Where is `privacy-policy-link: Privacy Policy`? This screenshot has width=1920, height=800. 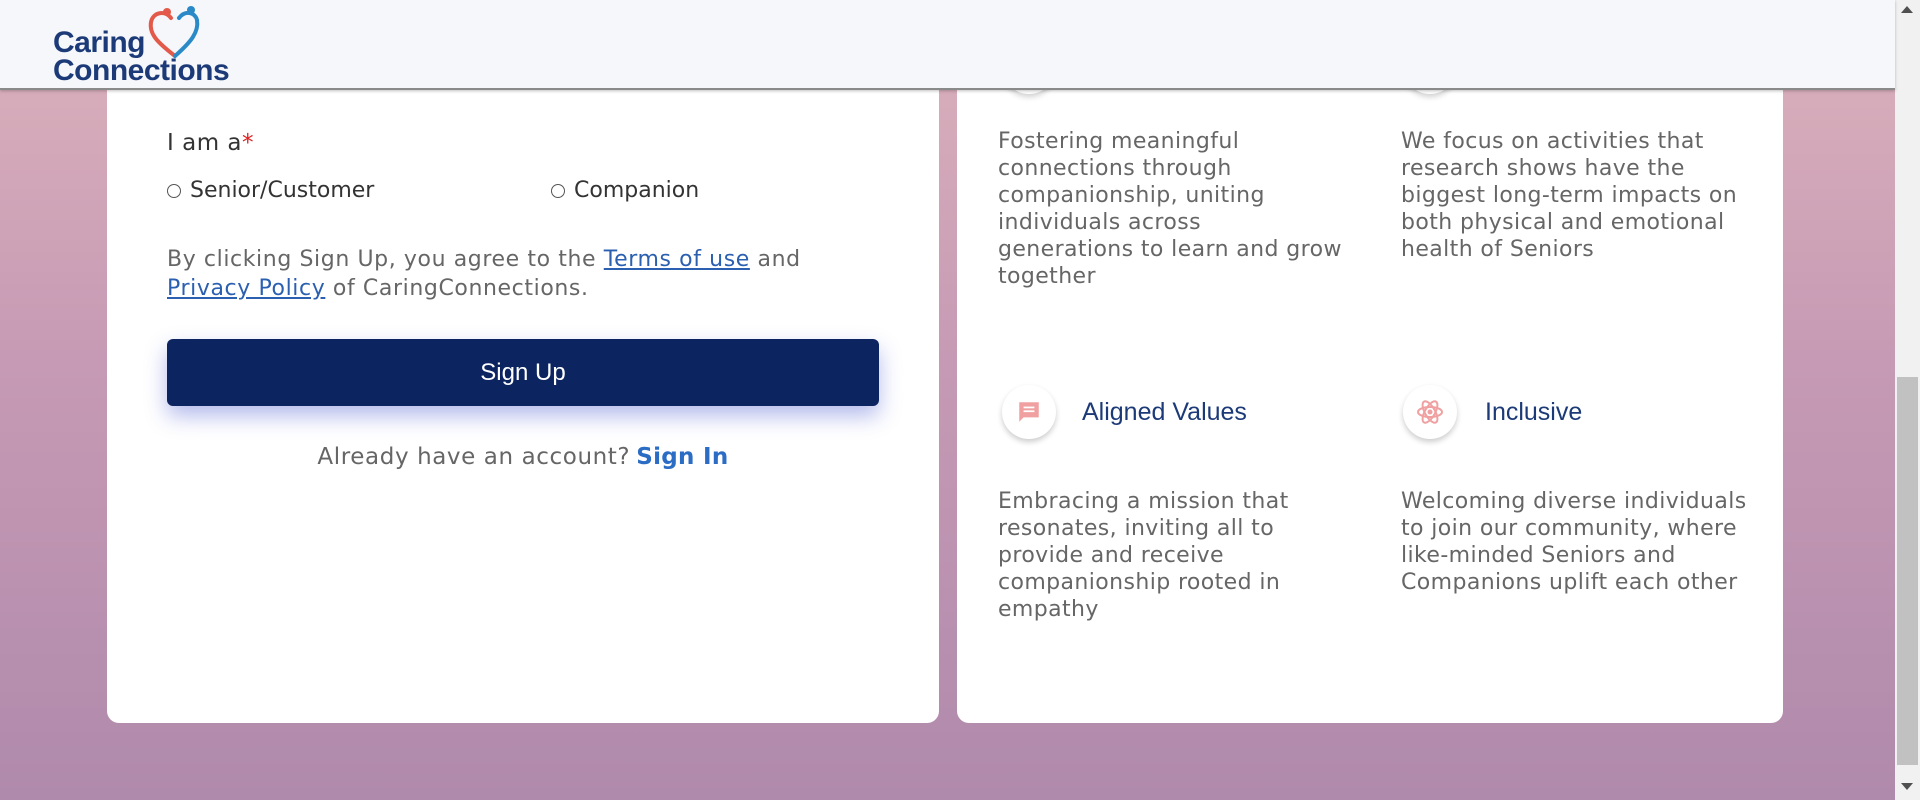
privacy-policy-link: Privacy Policy is located at coordinates (246, 288).